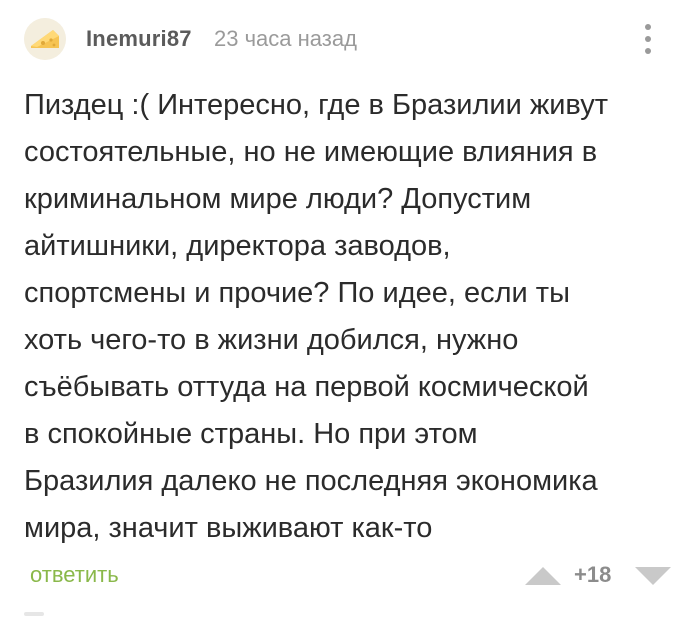 The width and height of the screenshot is (700, 620). I want to click on comment-header: Inemuri87 23 часа назад, so click(349, 40).